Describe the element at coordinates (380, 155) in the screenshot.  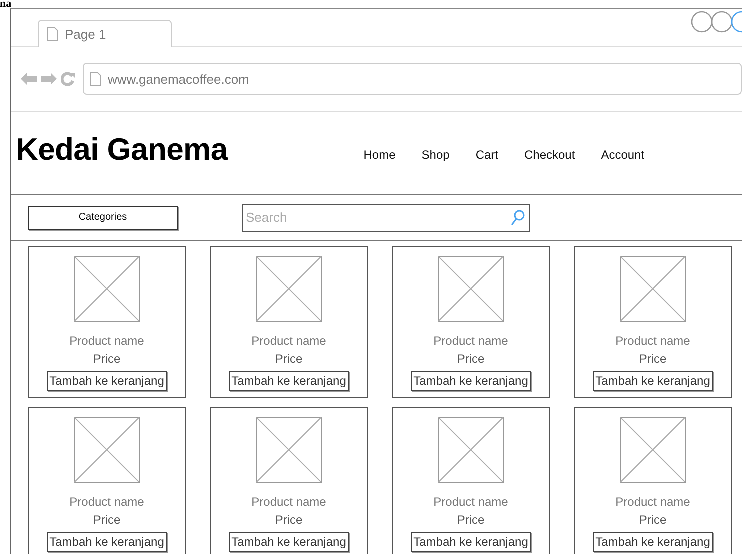
I see `nav-link: Home` at that location.